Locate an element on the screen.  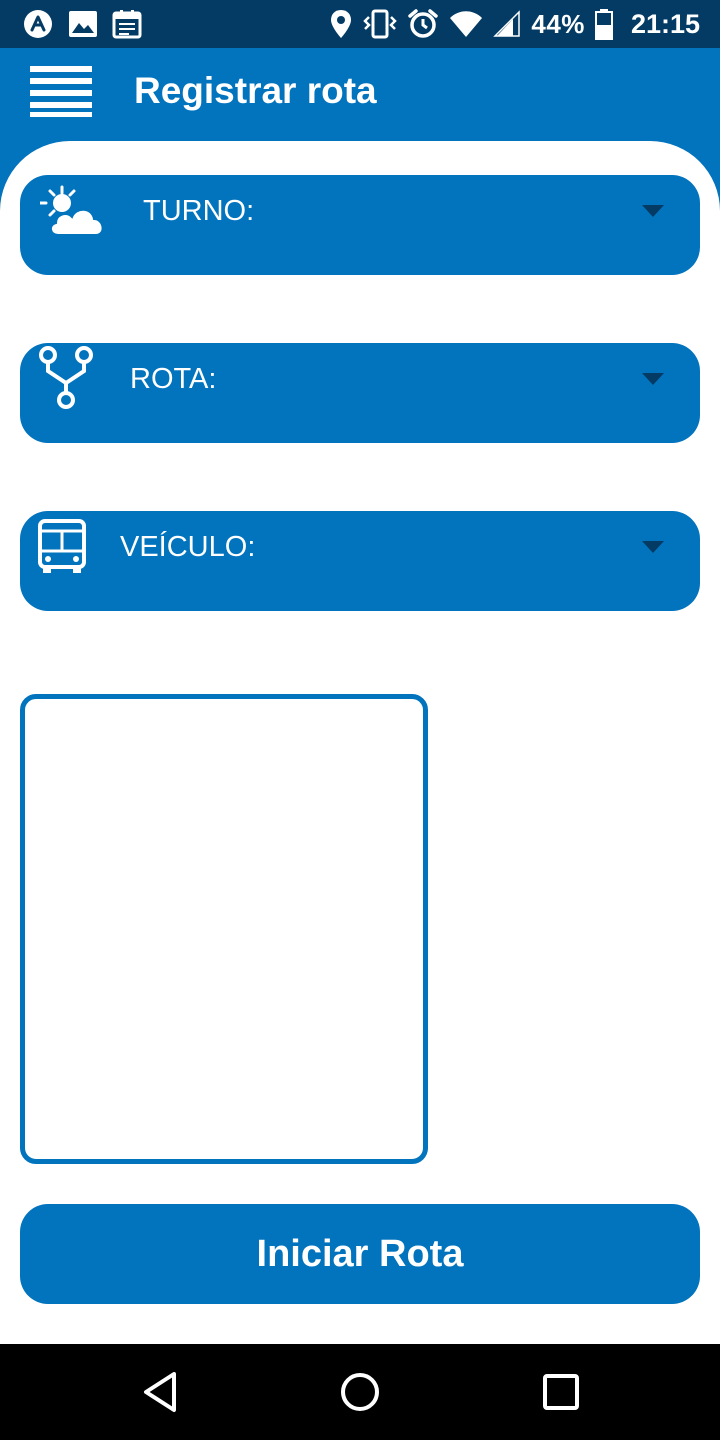
start-route-button: Iniciar Rota is located at coordinates (360, 1254).